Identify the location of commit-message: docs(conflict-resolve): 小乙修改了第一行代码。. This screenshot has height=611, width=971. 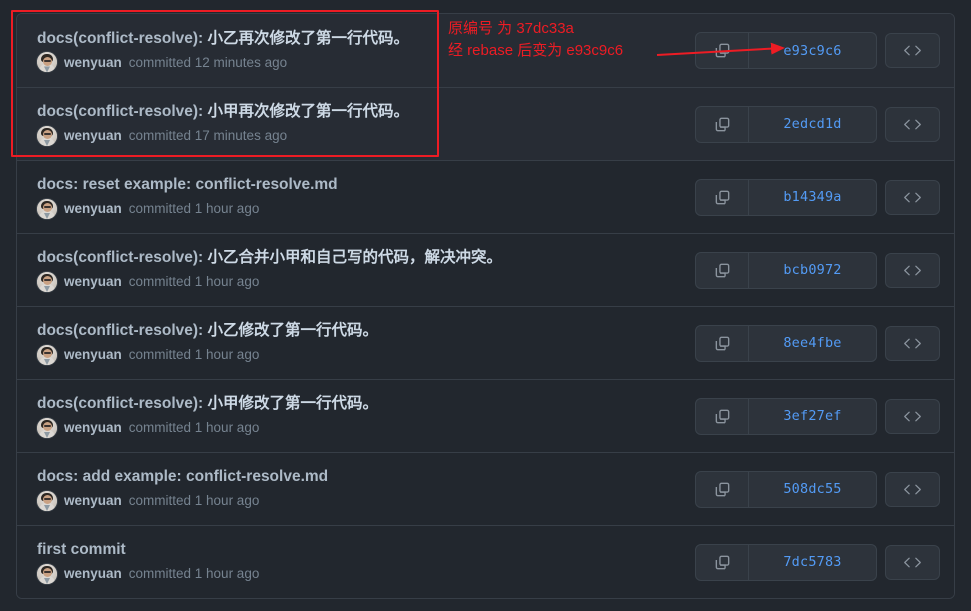
(207, 331).